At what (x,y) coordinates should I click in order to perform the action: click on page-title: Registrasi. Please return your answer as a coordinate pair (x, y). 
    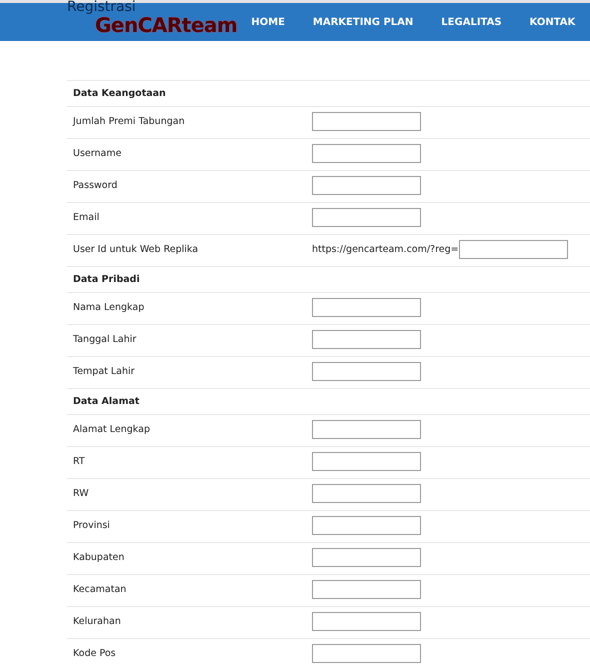
    Looking at the image, I should click on (101, 7).